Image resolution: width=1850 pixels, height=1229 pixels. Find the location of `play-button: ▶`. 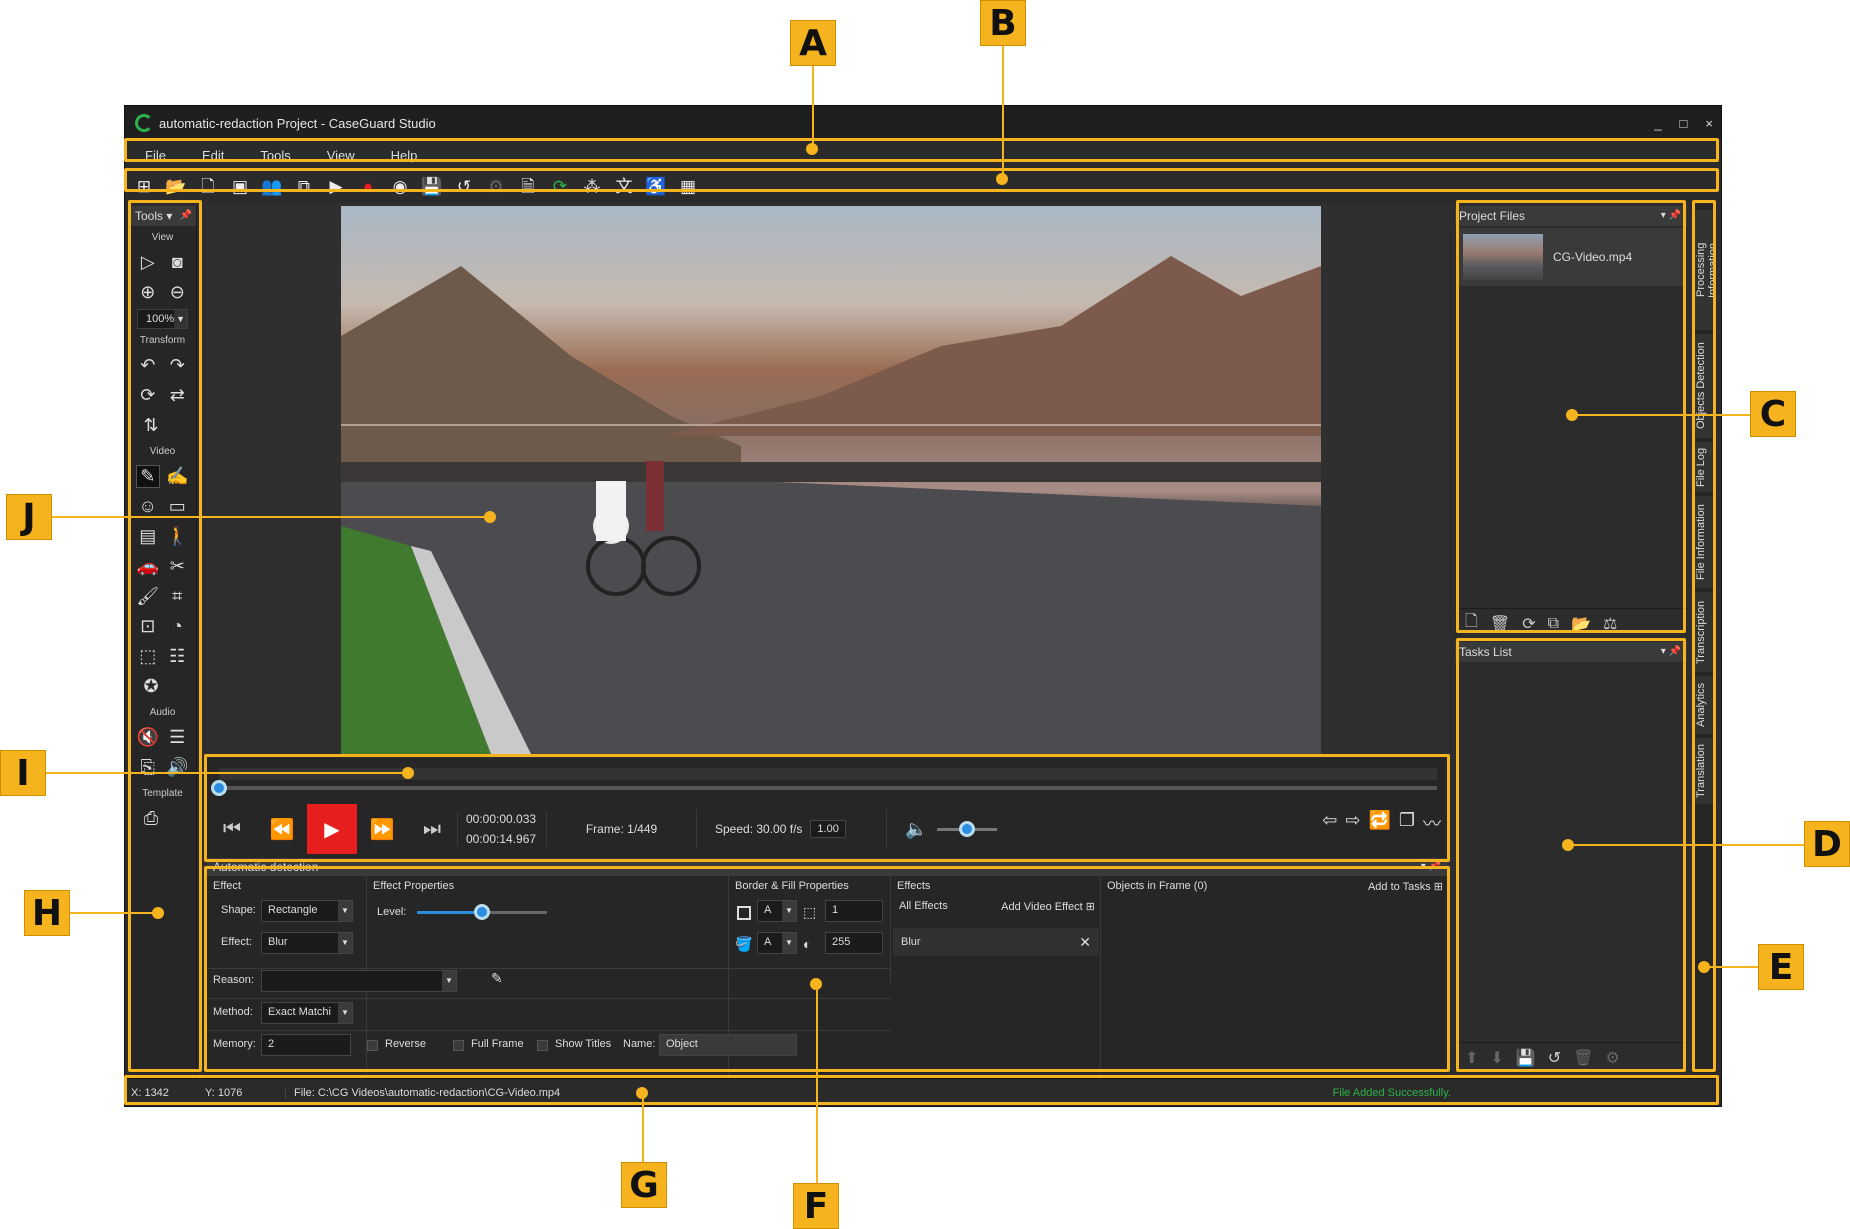

play-button: ▶ is located at coordinates (332, 829).